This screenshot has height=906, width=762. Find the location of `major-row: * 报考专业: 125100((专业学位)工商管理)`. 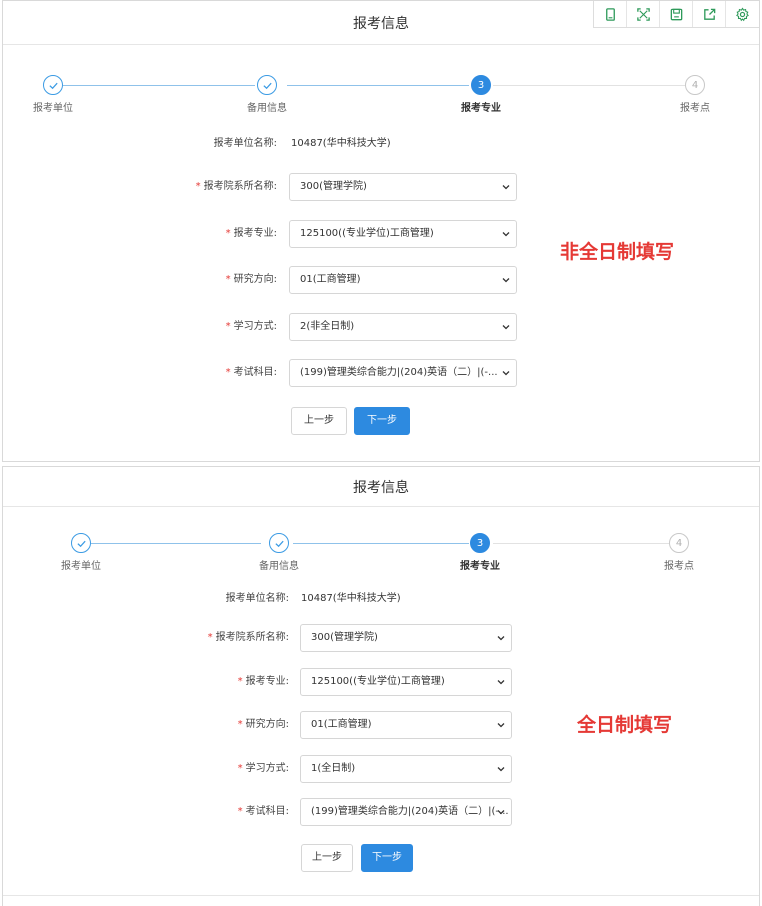

major-row: * 报考专业: 125100((专业学位)工商管理) is located at coordinates (381, 682).